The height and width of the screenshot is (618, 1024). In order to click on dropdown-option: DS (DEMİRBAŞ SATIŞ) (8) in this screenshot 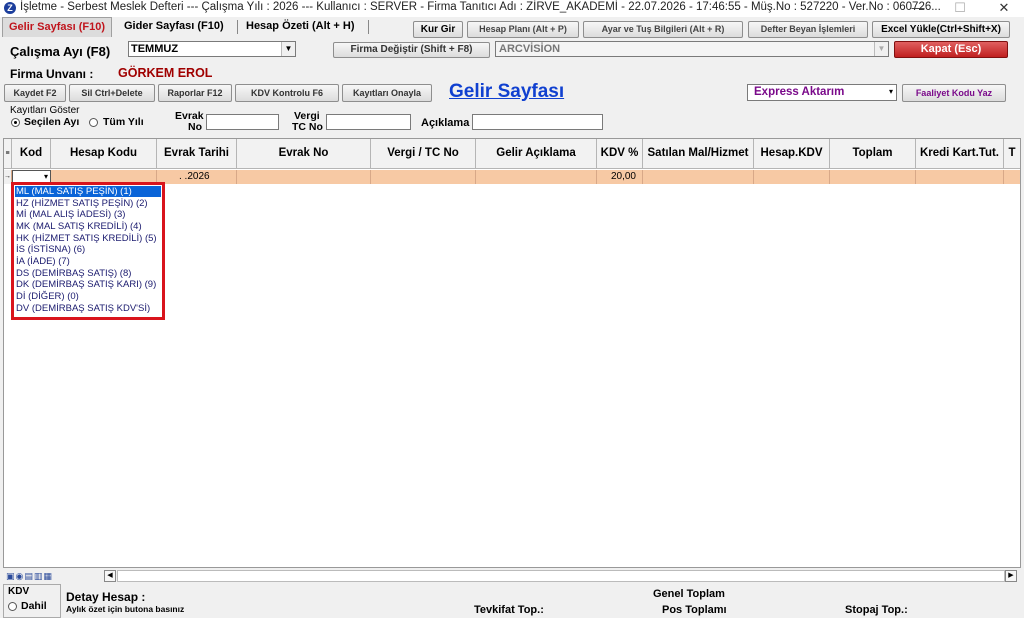, I will do `click(88, 273)`.